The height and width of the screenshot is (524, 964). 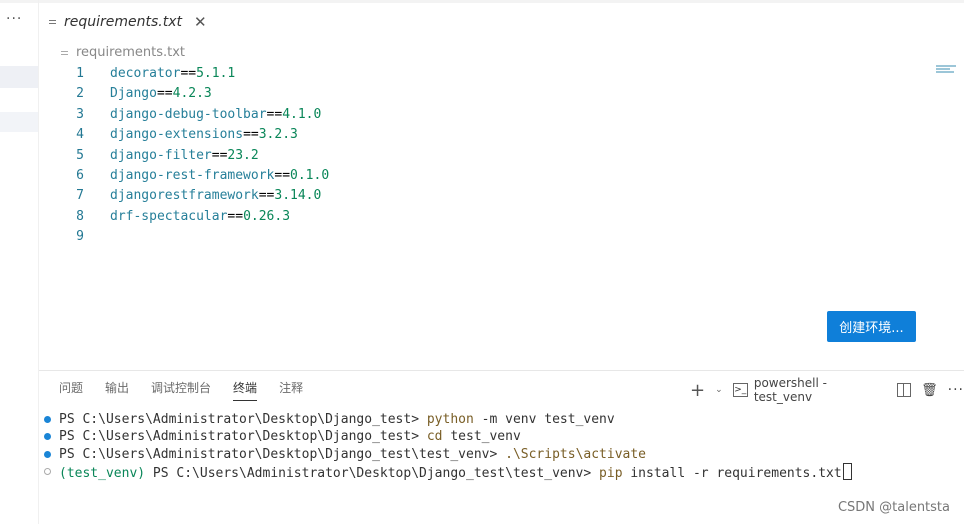 What do you see at coordinates (243, 155) in the screenshot?
I see `package-version: 23.2` at bounding box center [243, 155].